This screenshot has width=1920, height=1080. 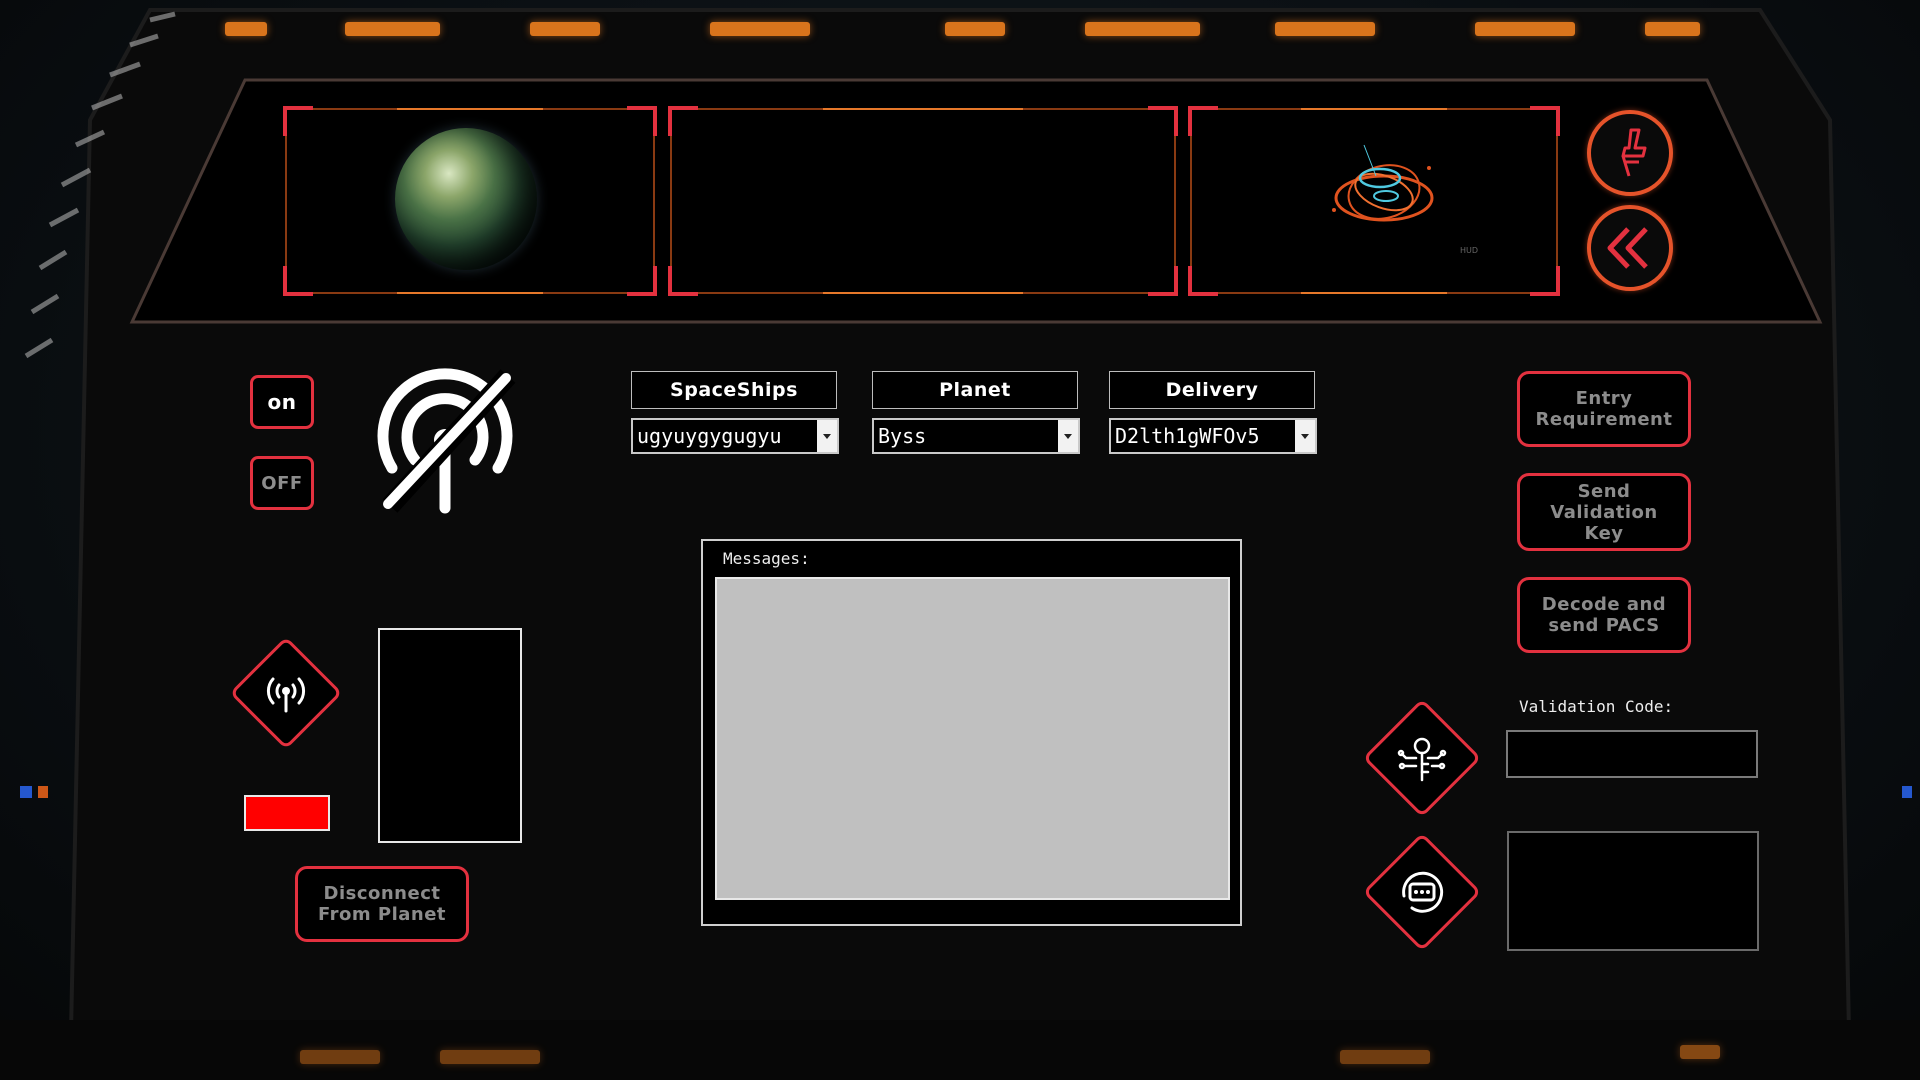 I want to click on seat-button, so click(x=1630, y=153).